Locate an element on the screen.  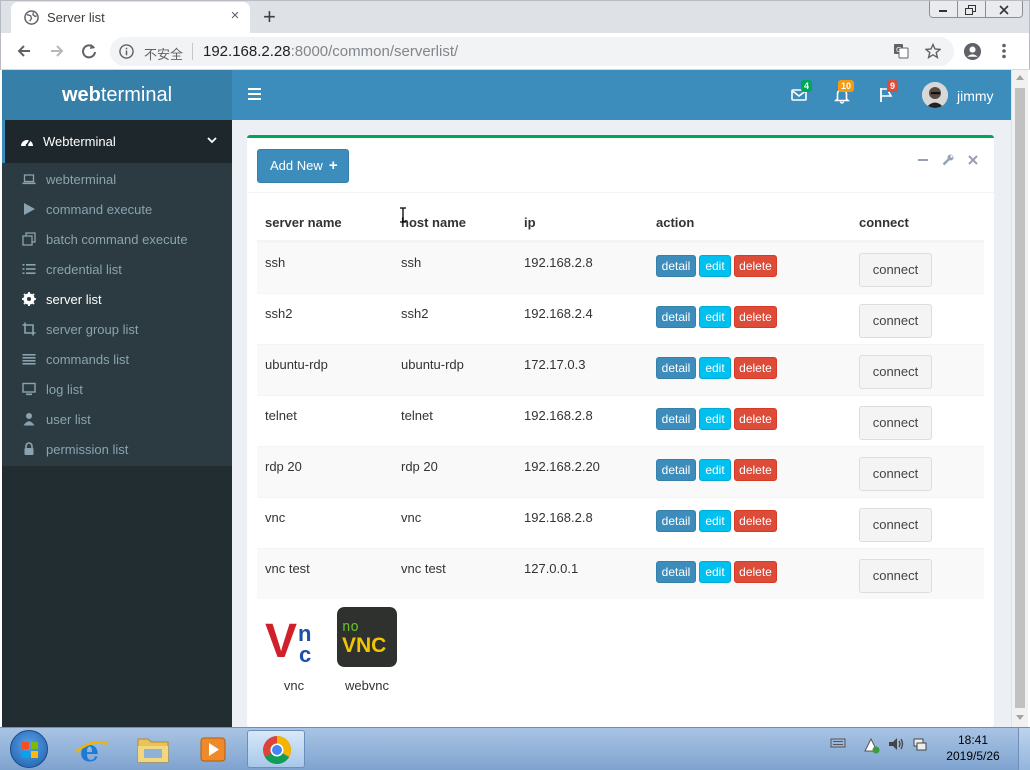
taskbar-clock: 18:41 2019/5/26 is located at coordinates (973, 748).